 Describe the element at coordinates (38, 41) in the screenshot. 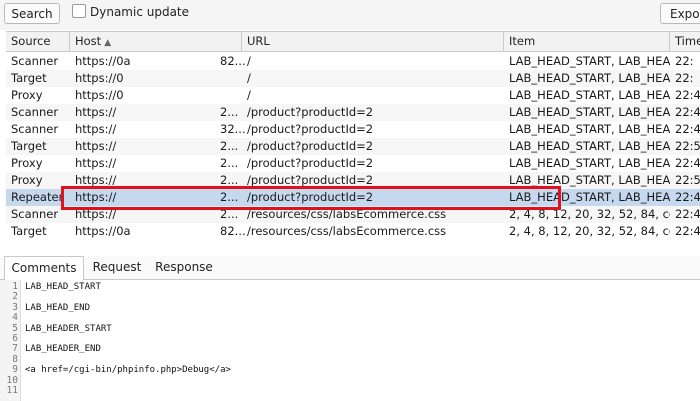

I see `column-header-source: Source` at that location.